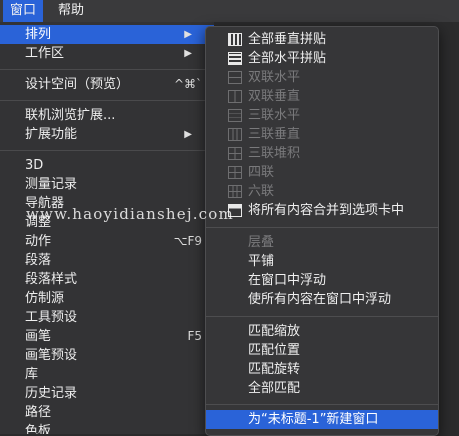  I want to click on submenu-item-4-up: 四联, so click(322, 172).